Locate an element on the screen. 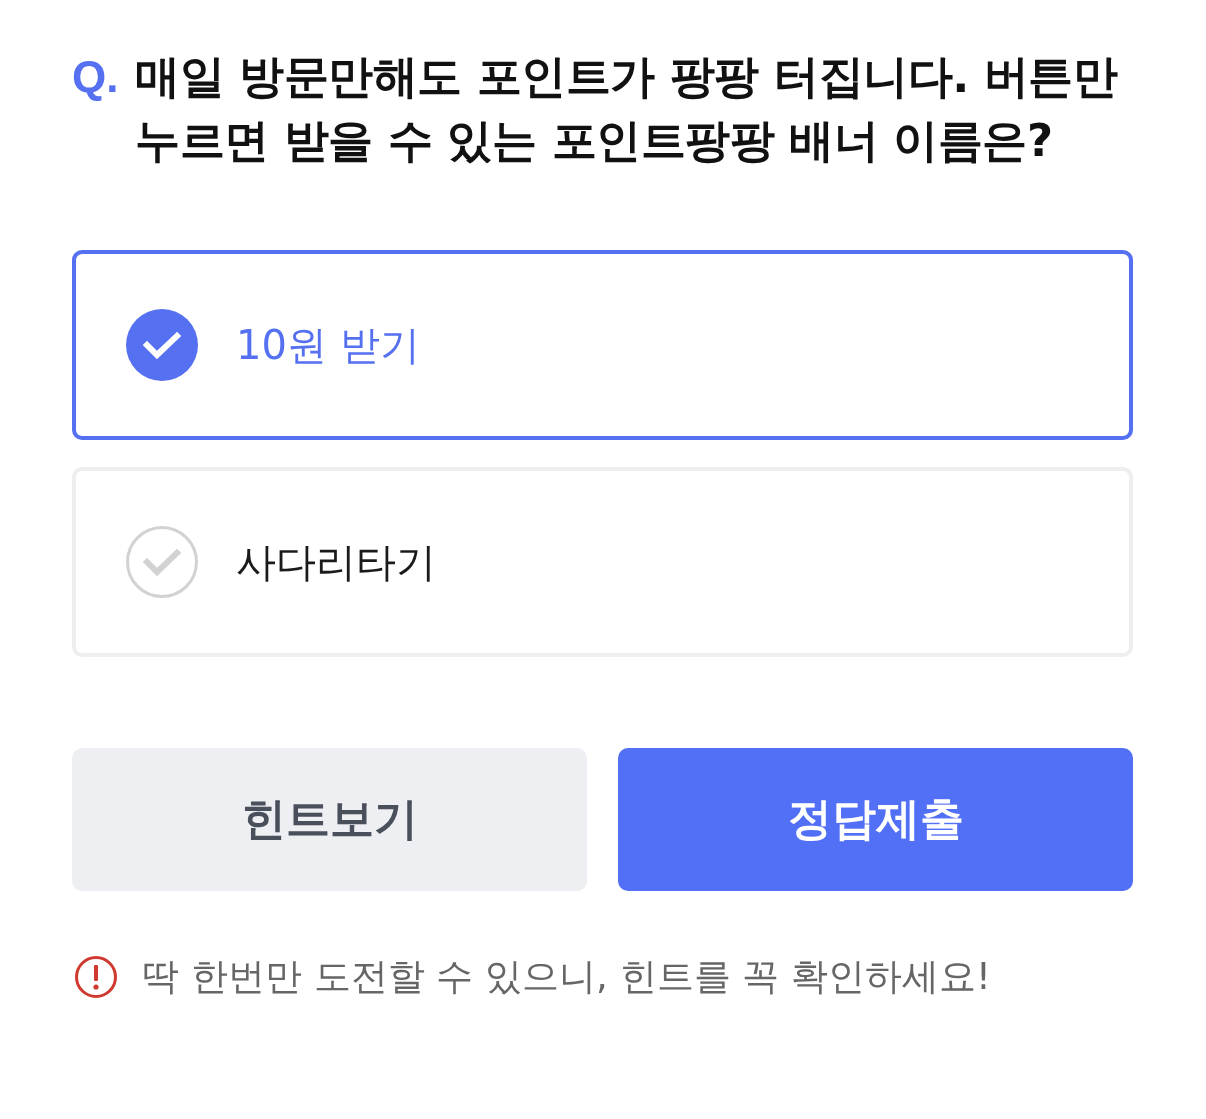 The width and height of the screenshot is (1206, 1119). question-text: 매일 방문만해도 포인트가 팡팡 터집니다. 버튼만 누르면 받을 수 있는 포인트팡팡 배너 이름은? is located at coordinates (627, 109).